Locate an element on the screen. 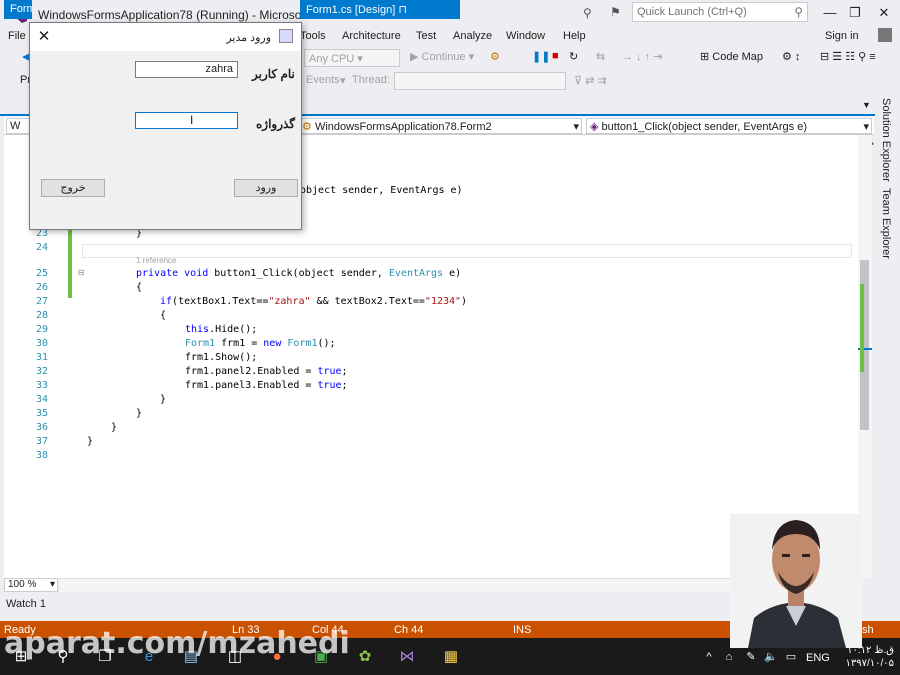  dialog-close-button: ✕ is located at coordinates (44, 37).